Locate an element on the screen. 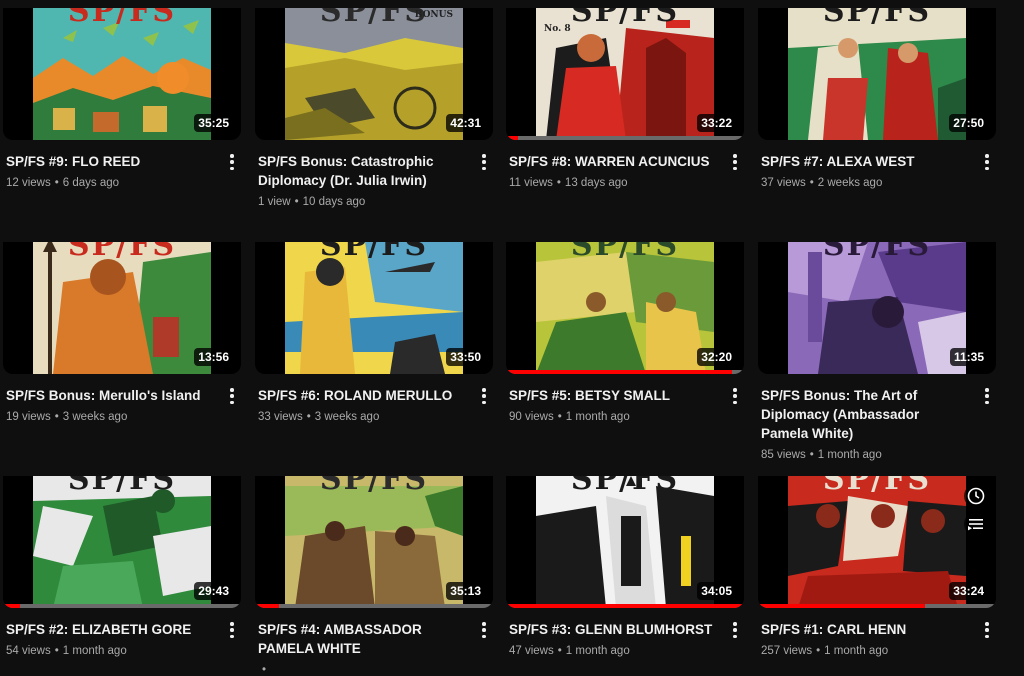  video-stats: 12 views • 6 days ago is located at coordinates (63, 183).